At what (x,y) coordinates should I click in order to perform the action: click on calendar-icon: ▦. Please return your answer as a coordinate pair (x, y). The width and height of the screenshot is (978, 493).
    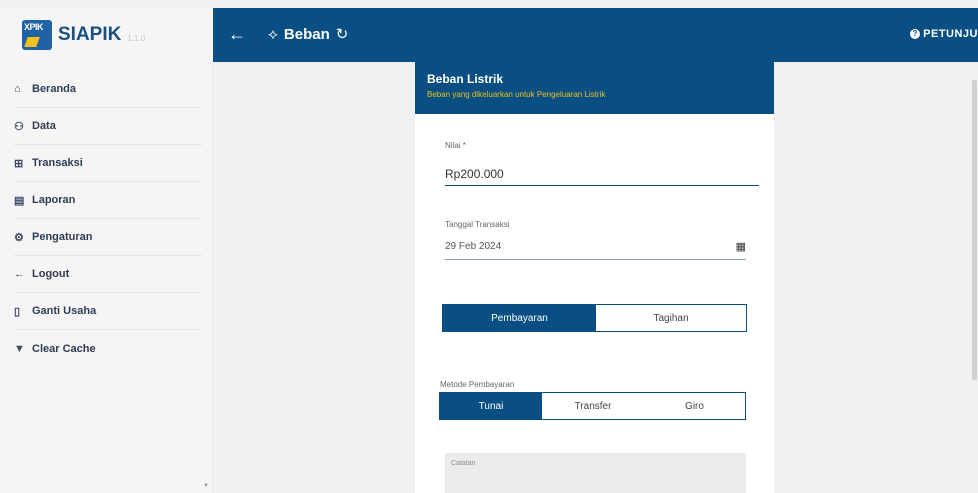
    Looking at the image, I should click on (741, 246).